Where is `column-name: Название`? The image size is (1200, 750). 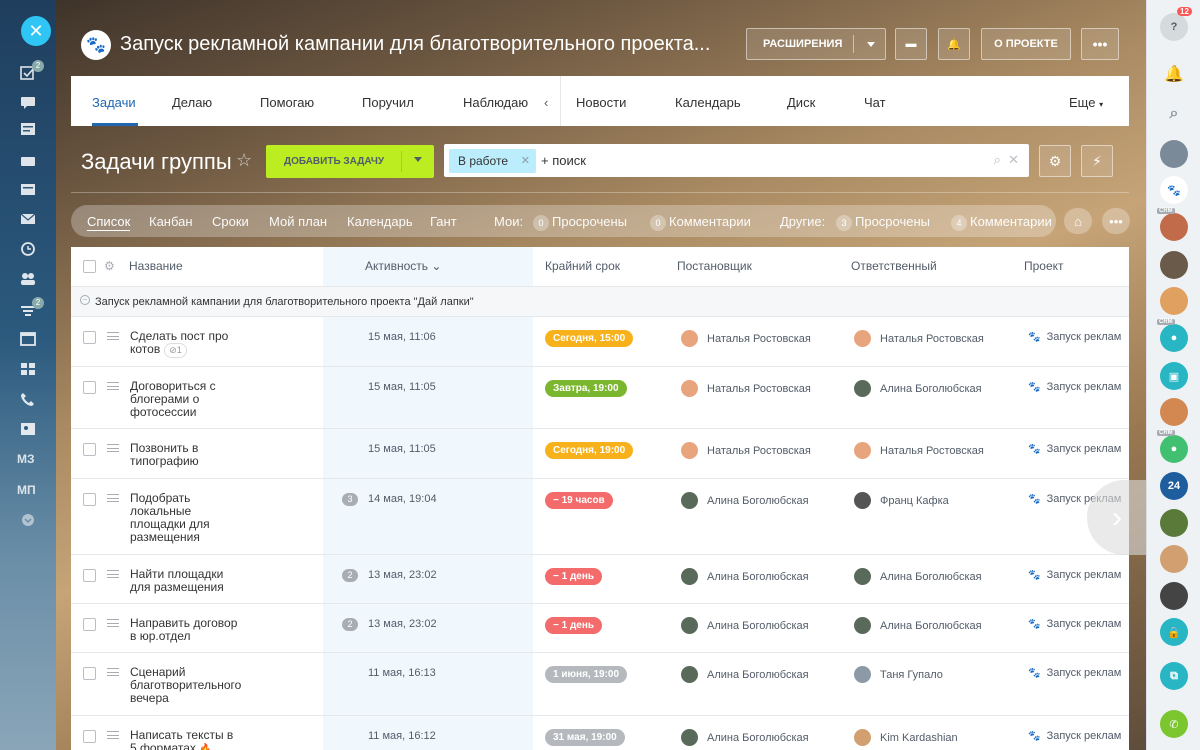 column-name: Название is located at coordinates (156, 266).